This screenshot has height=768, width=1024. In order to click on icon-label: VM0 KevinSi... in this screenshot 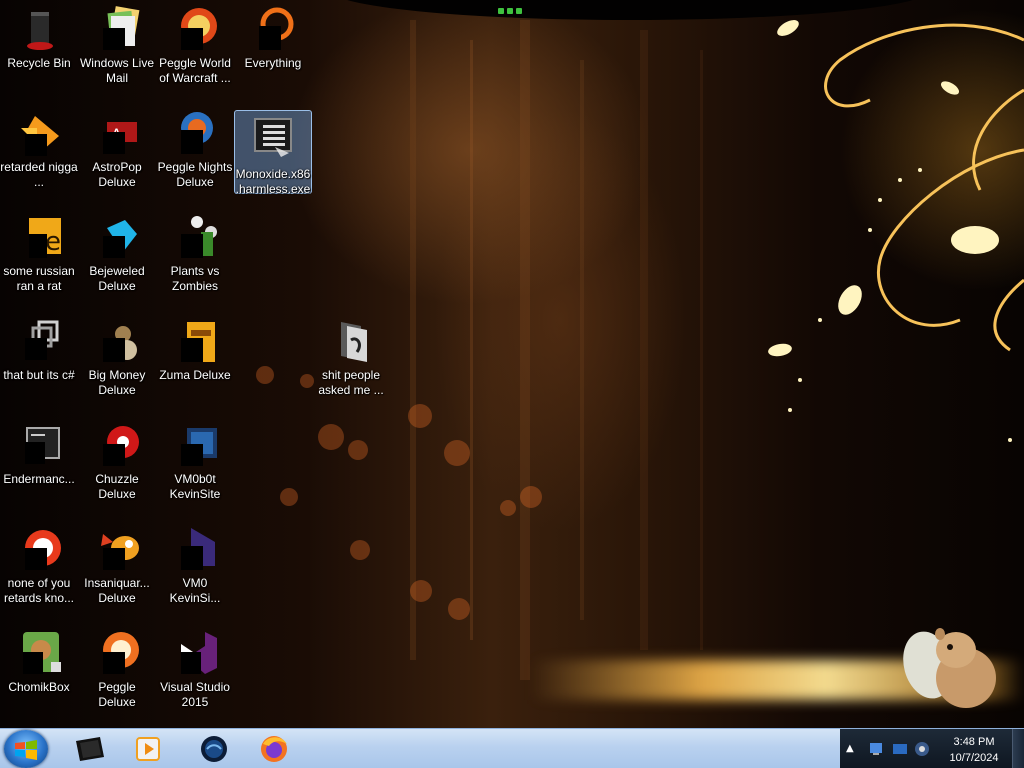, I will do `click(195, 590)`.